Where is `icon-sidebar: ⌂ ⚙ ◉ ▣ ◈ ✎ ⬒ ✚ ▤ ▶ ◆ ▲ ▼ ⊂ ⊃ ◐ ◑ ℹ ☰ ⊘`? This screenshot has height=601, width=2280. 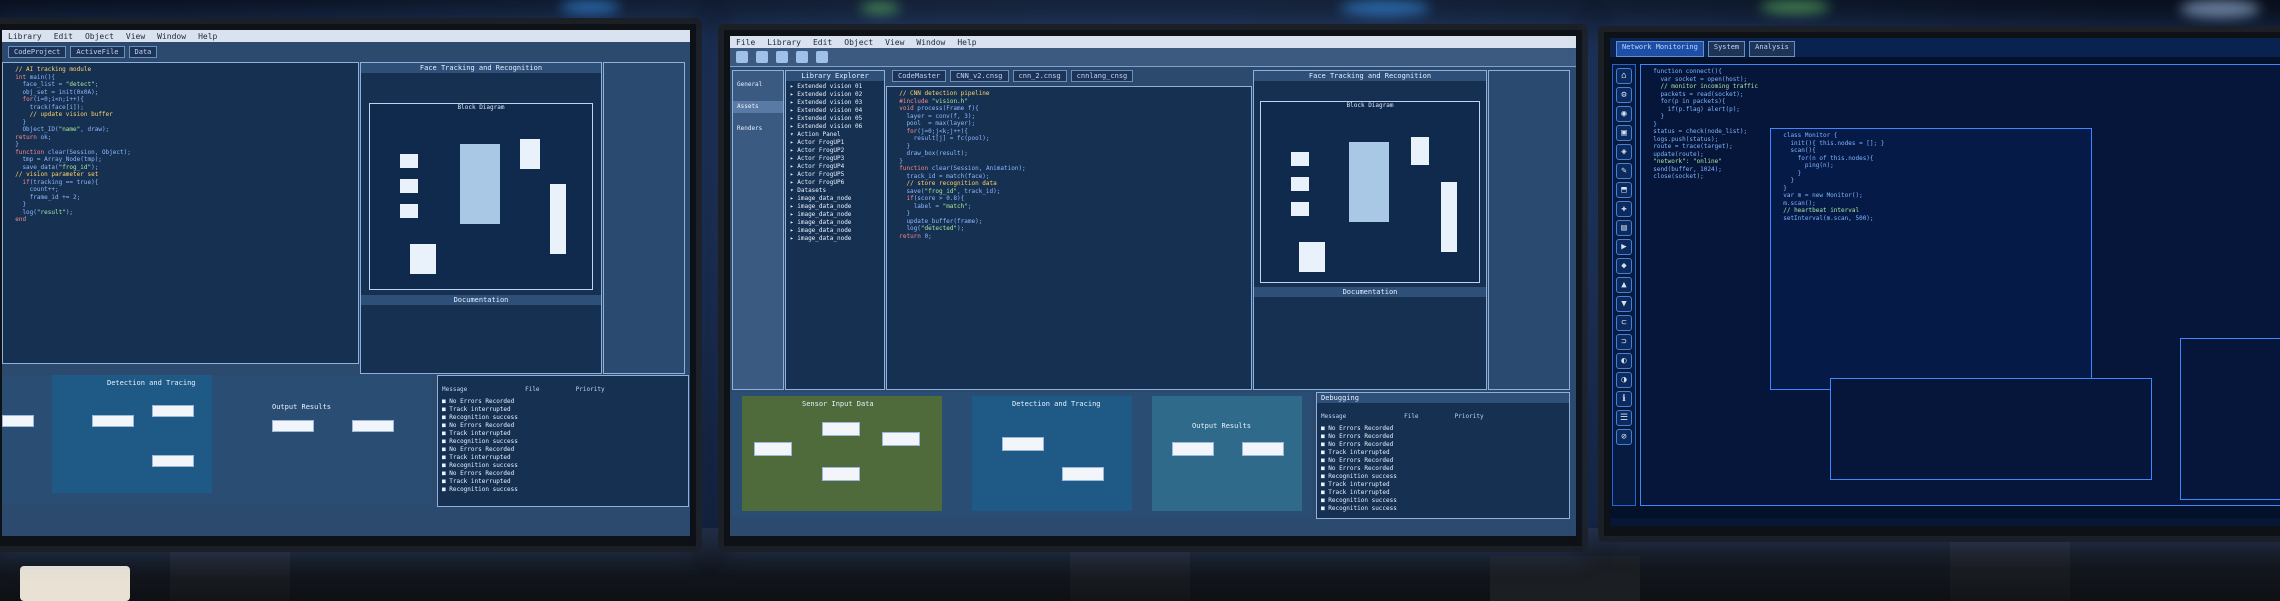
icon-sidebar: ⌂ ⚙ ◉ ▣ ◈ ✎ ⬒ ✚ ▤ ▶ ◆ ▲ ▼ ⊂ ⊃ ◐ ◑ ℹ ☰ ⊘ is located at coordinates (1624, 285).